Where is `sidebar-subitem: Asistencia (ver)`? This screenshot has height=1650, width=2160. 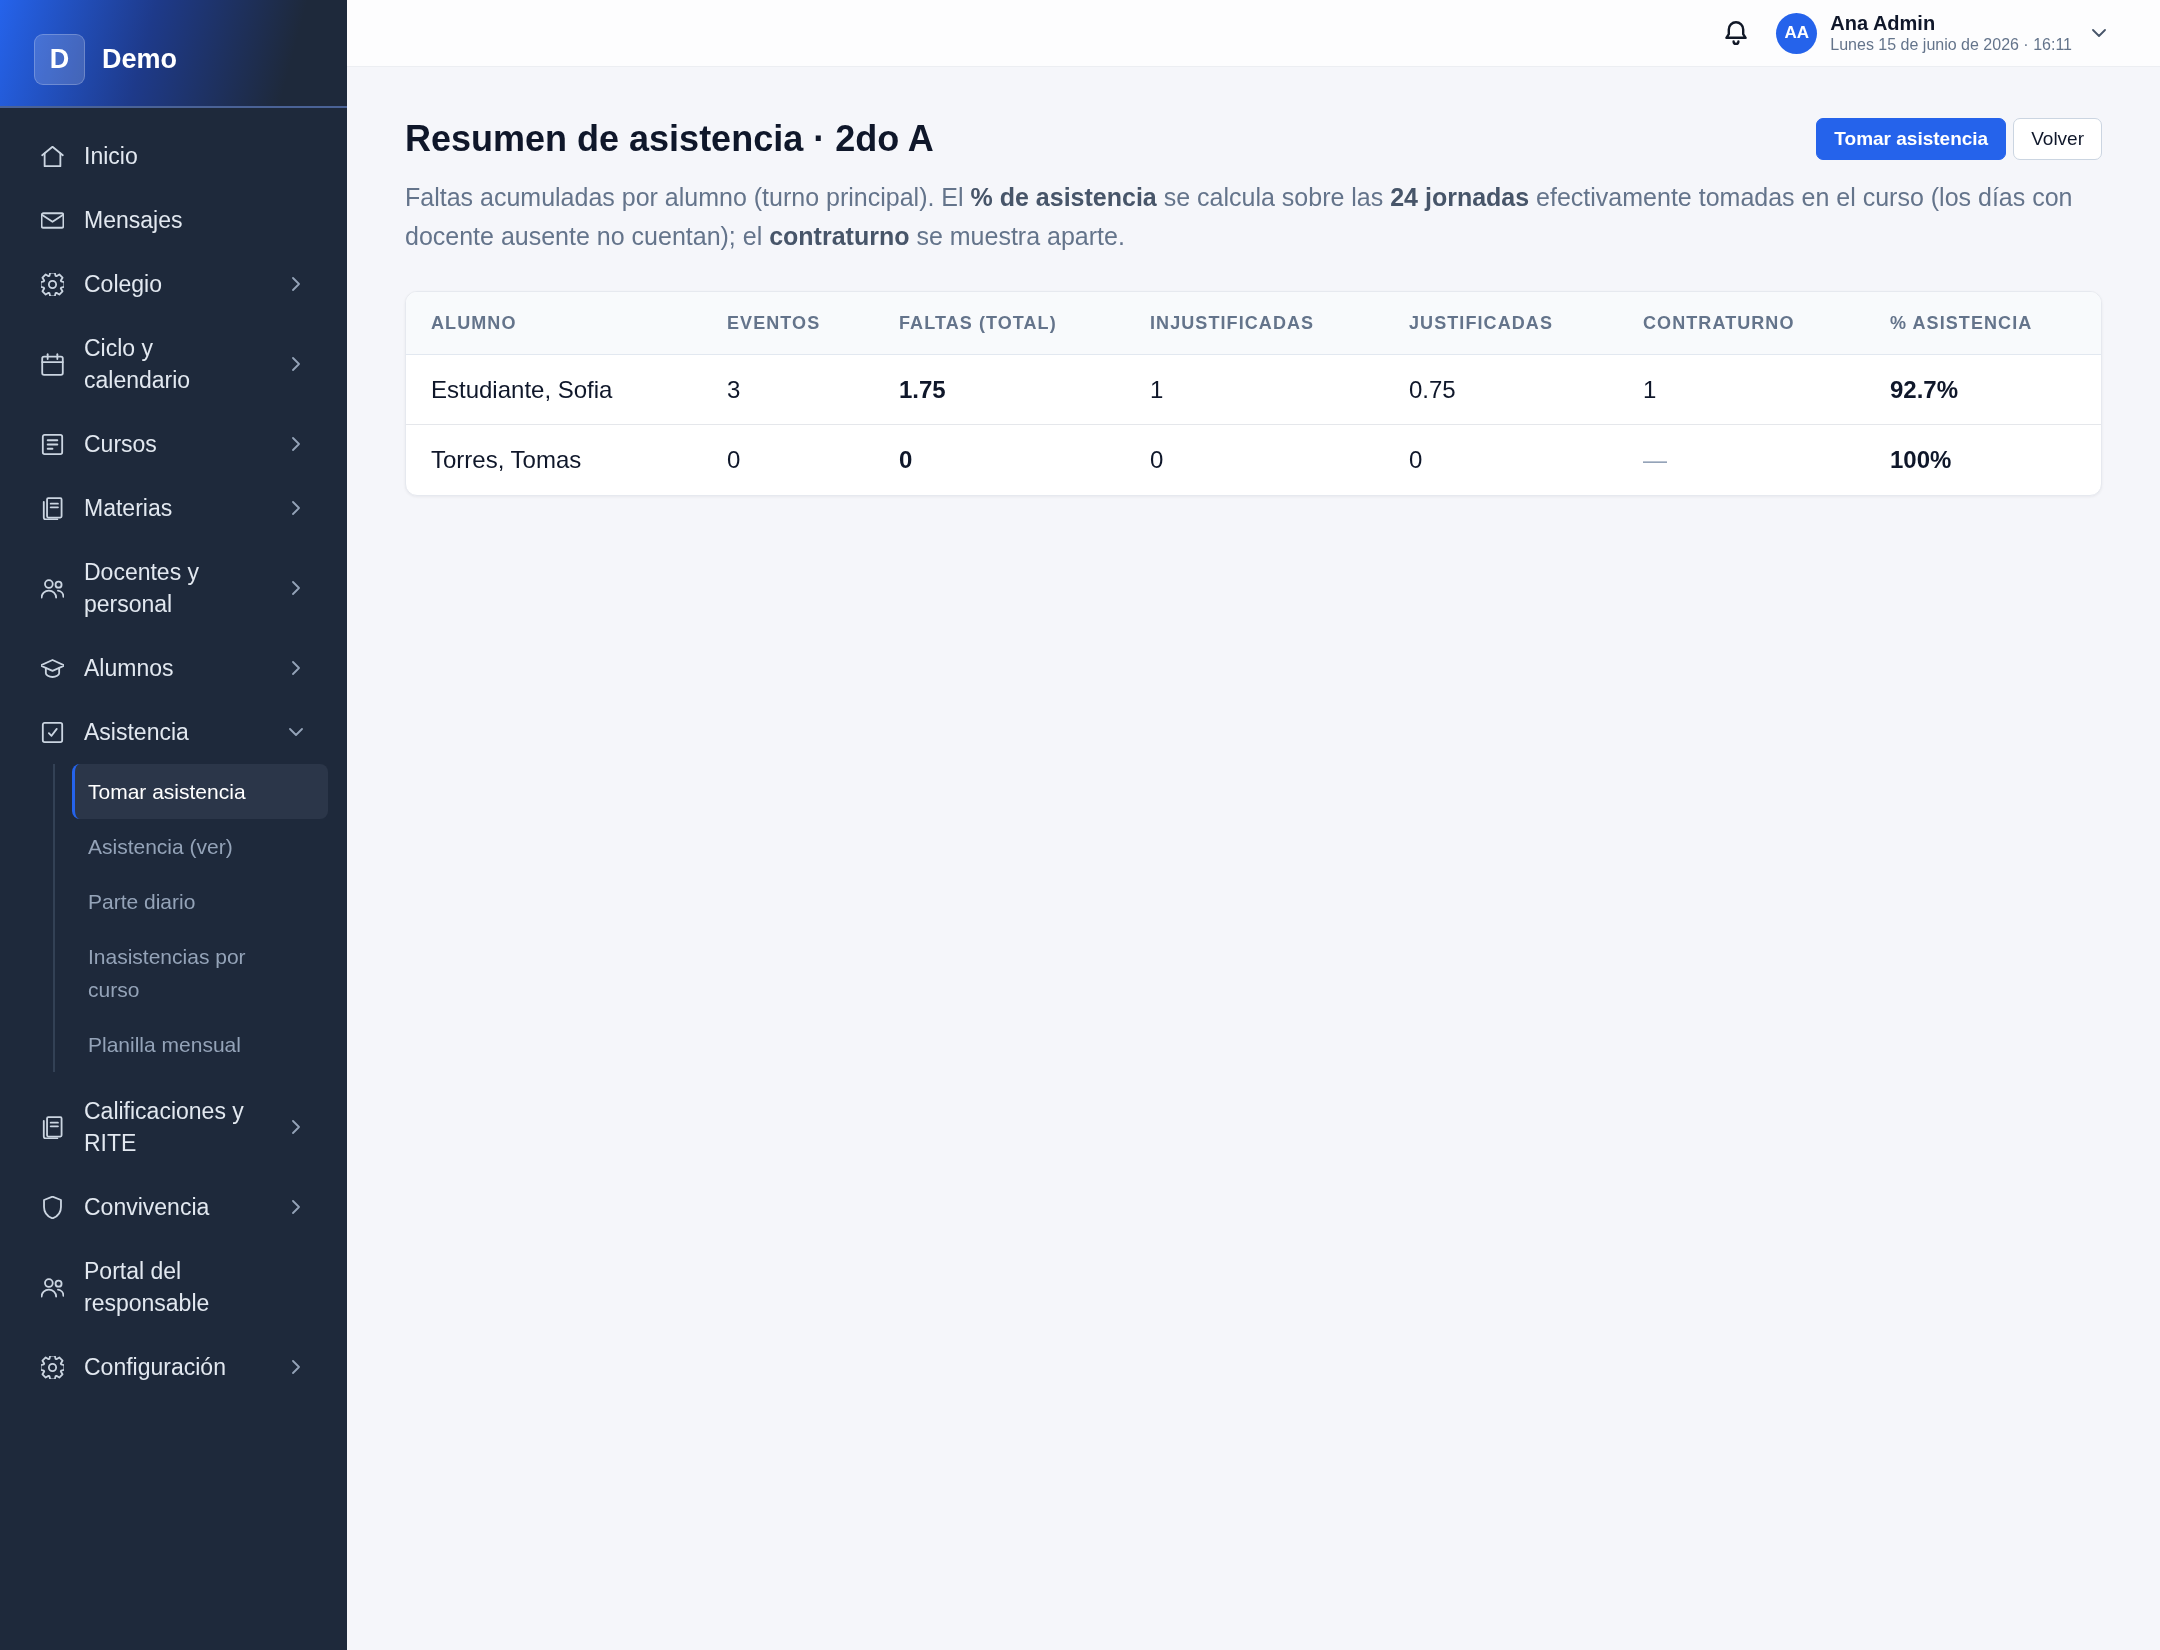
sidebar-subitem: Asistencia (ver) is located at coordinates (200, 846).